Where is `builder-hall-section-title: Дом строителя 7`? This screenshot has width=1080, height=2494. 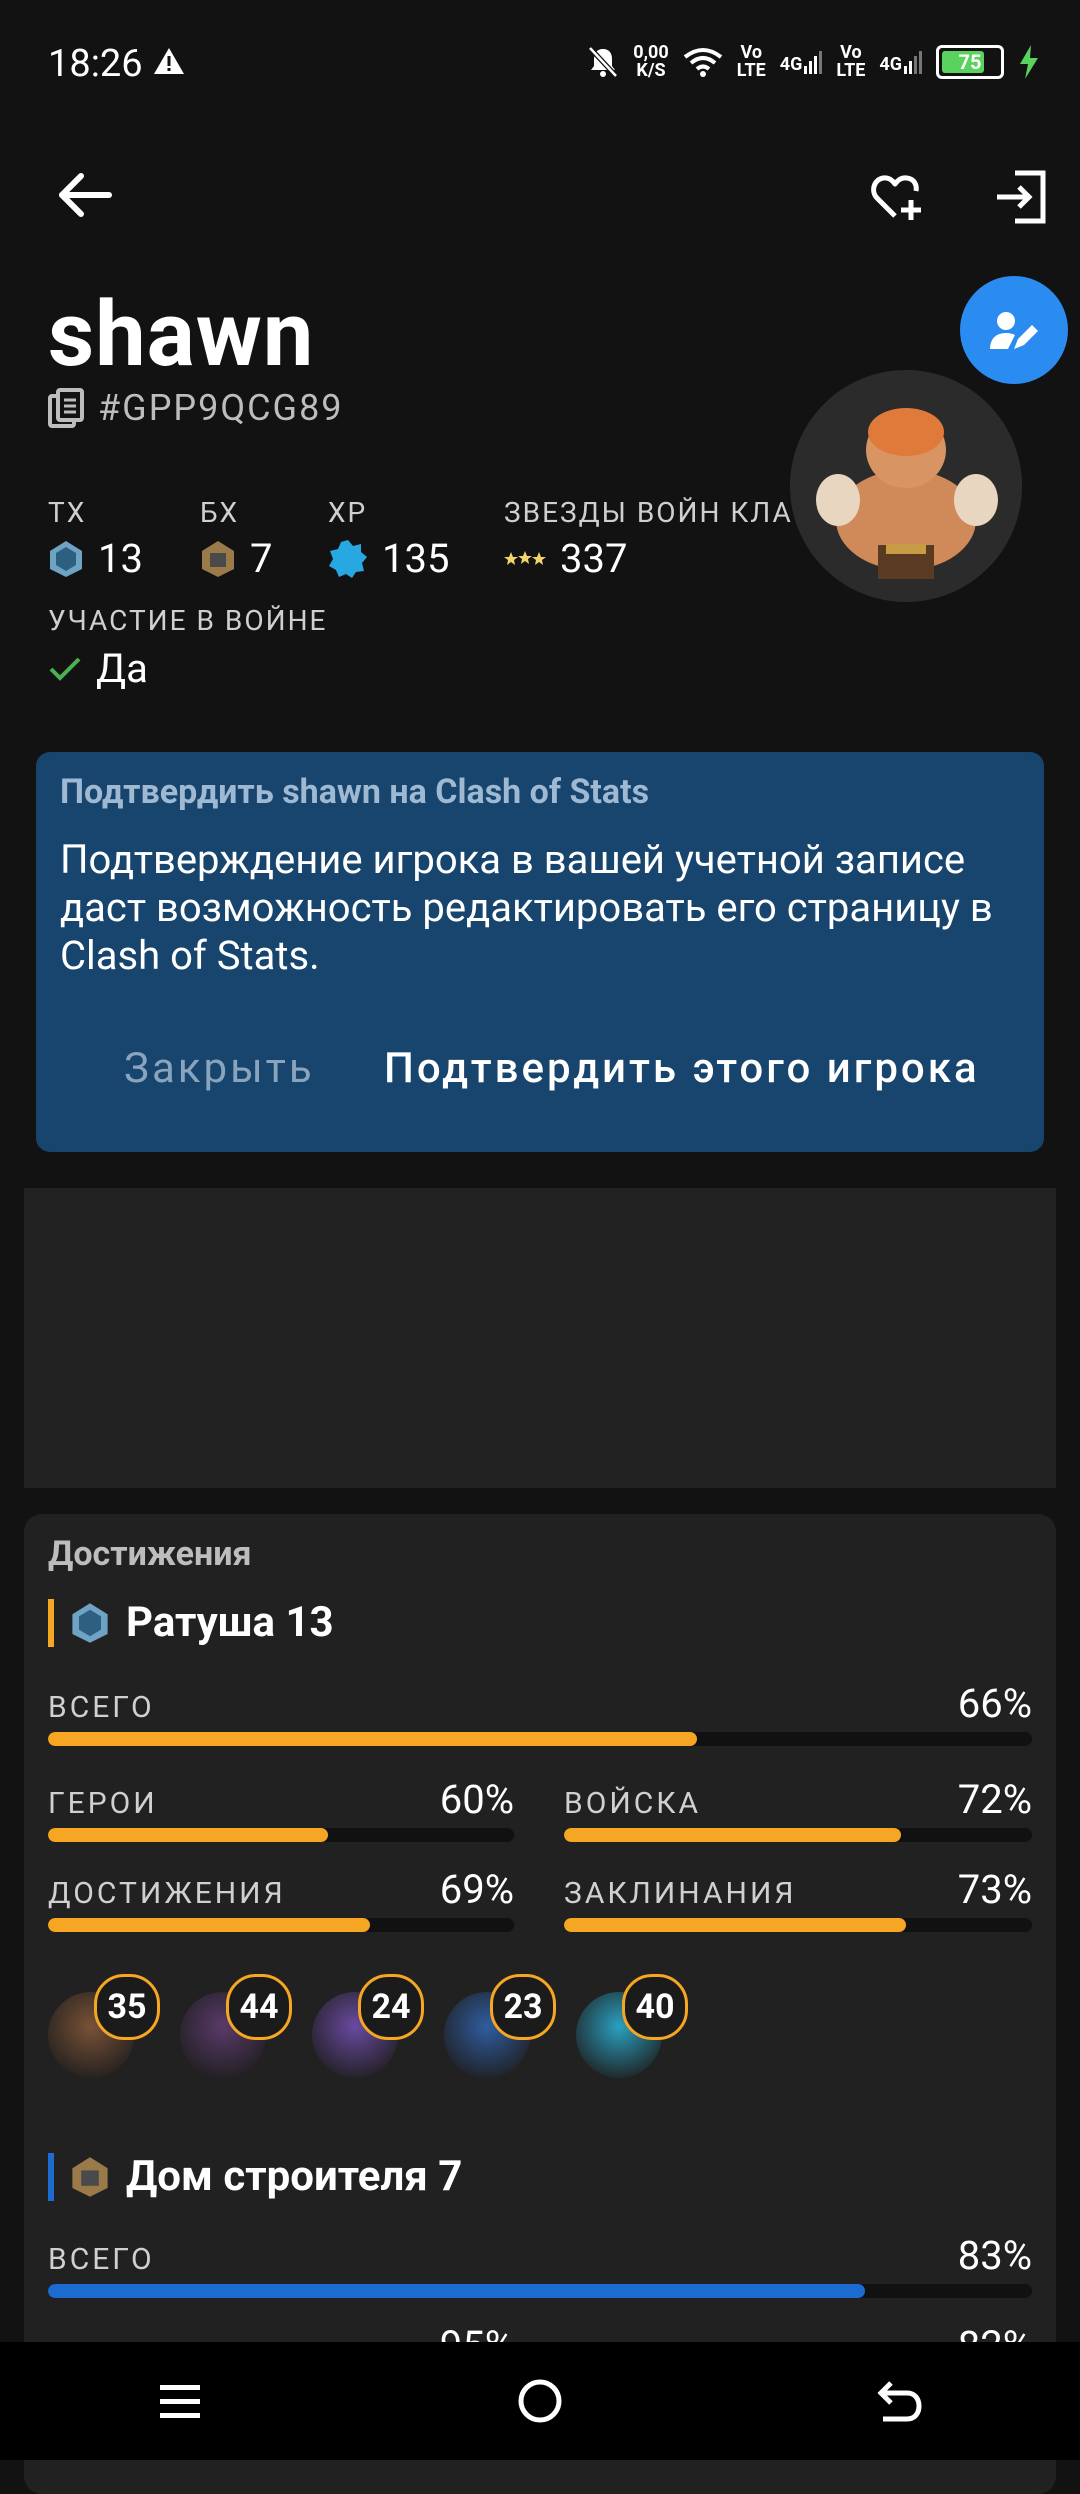
builder-hall-section-title: Дом строителя 7 is located at coordinates (255, 2176).